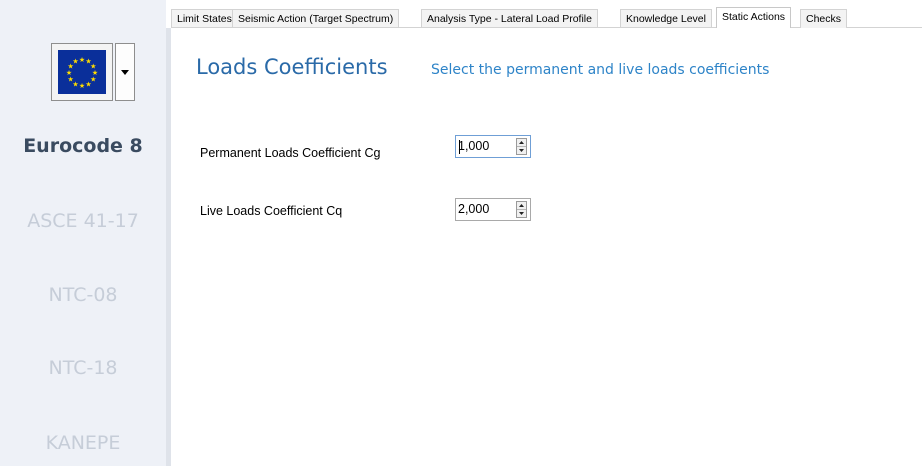 Image resolution: width=922 pixels, height=466 pixels. What do you see at coordinates (83, 146) in the screenshot?
I see `code-item-eurocode-8: Eurocode 8` at bounding box center [83, 146].